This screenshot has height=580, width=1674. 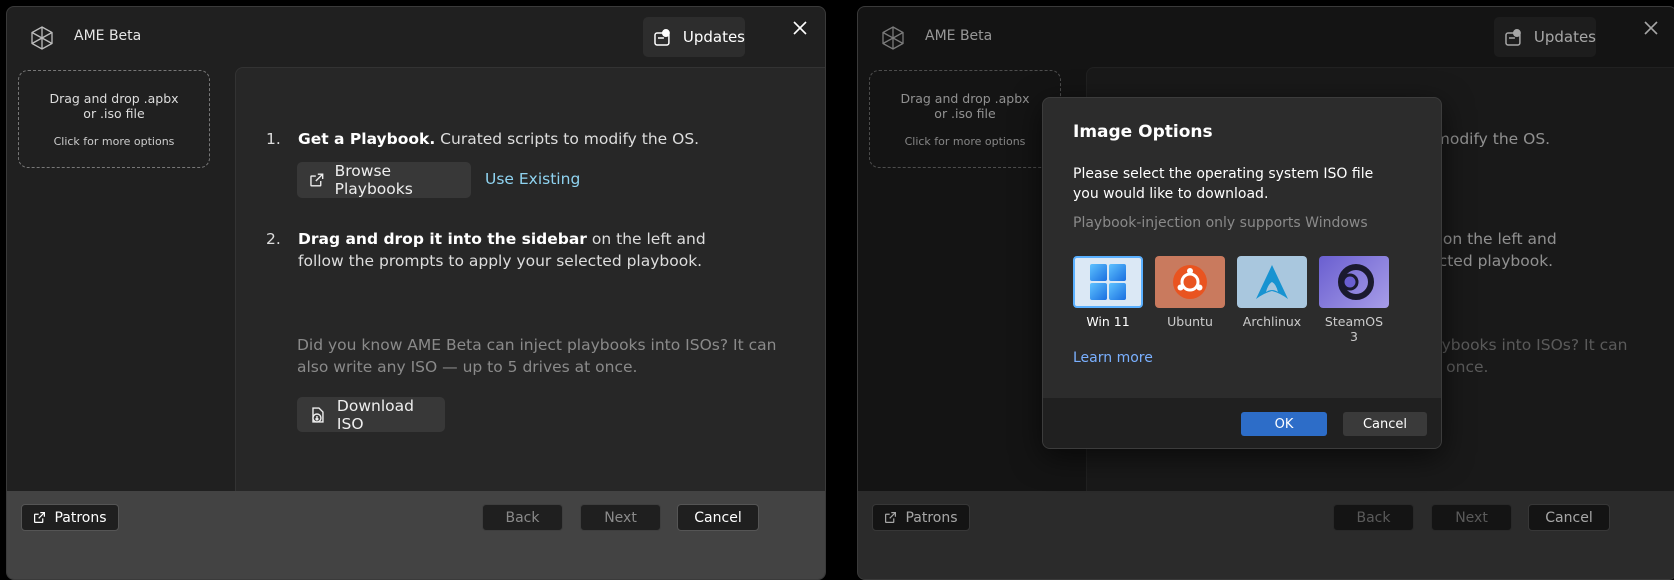 I want to click on download-iso-button: Download ISO, so click(x=371, y=414).